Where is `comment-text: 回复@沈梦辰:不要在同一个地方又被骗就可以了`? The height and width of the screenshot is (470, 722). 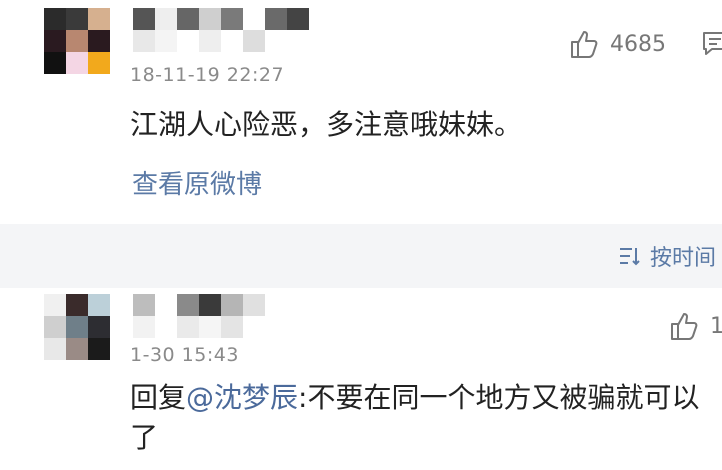
comment-text: 回复@沈梦辰:不要在同一个地方又被骗就可以了 is located at coordinates (420, 418).